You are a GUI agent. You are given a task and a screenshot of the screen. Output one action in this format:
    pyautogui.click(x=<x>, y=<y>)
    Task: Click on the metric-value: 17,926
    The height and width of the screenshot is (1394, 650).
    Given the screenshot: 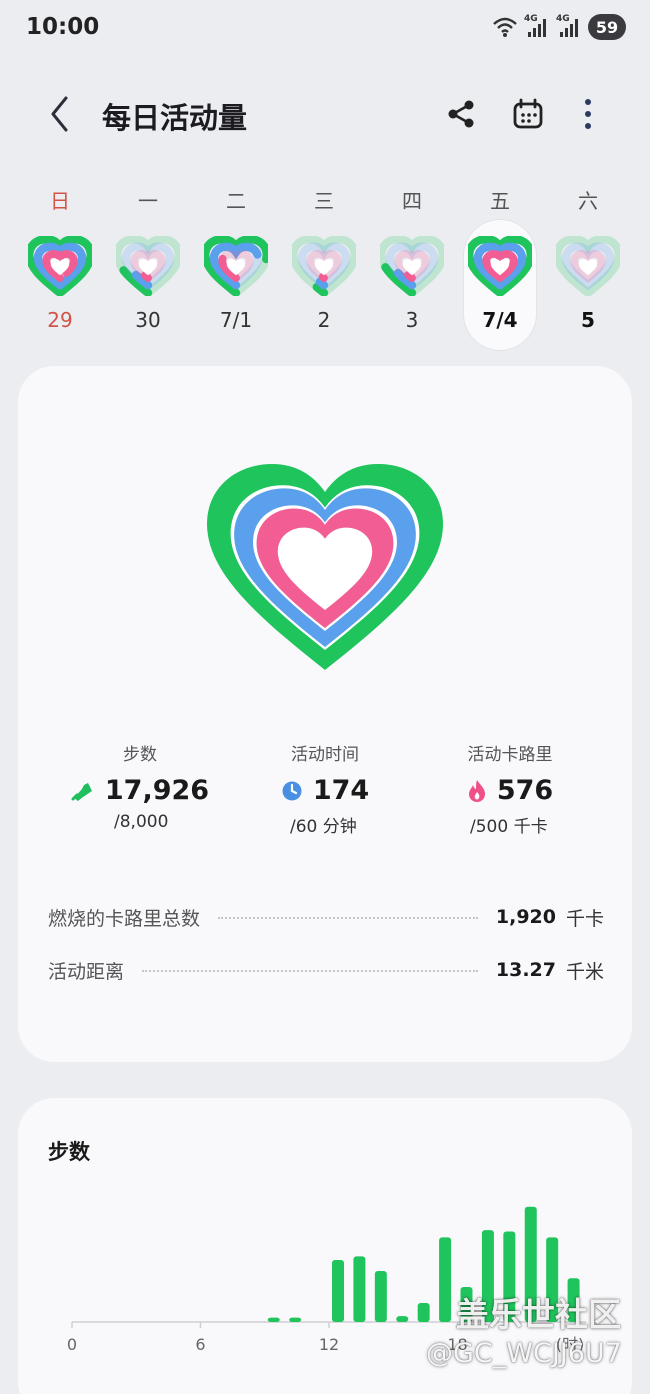 What is the action you would take?
    pyautogui.click(x=157, y=790)
    